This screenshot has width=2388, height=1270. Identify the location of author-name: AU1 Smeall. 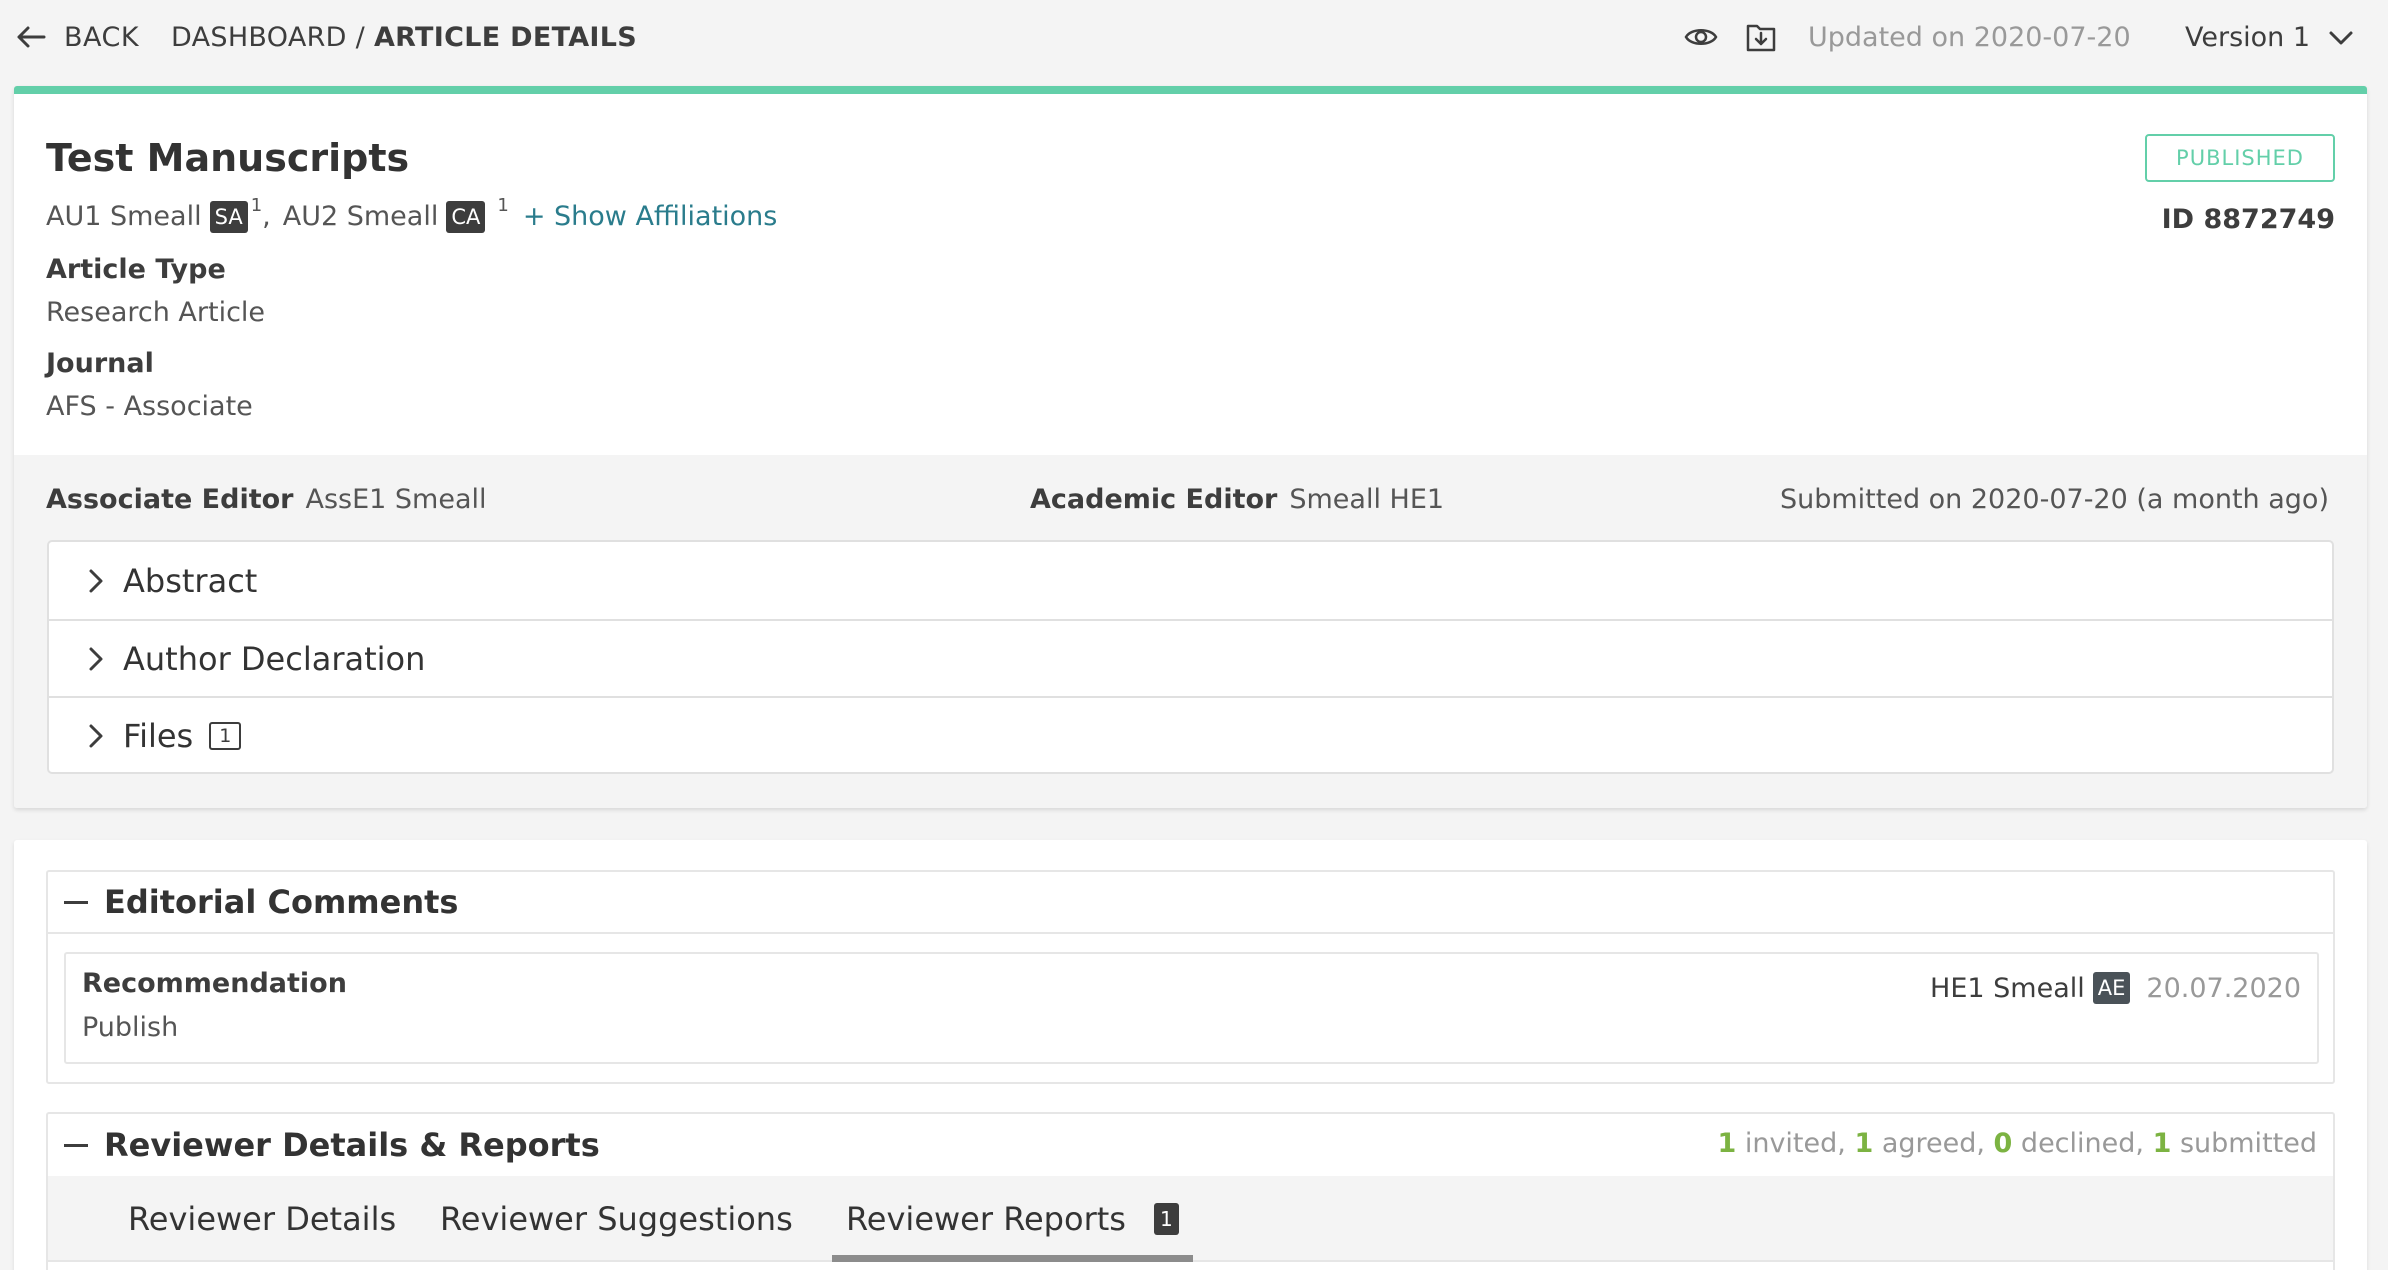
(124, 216).